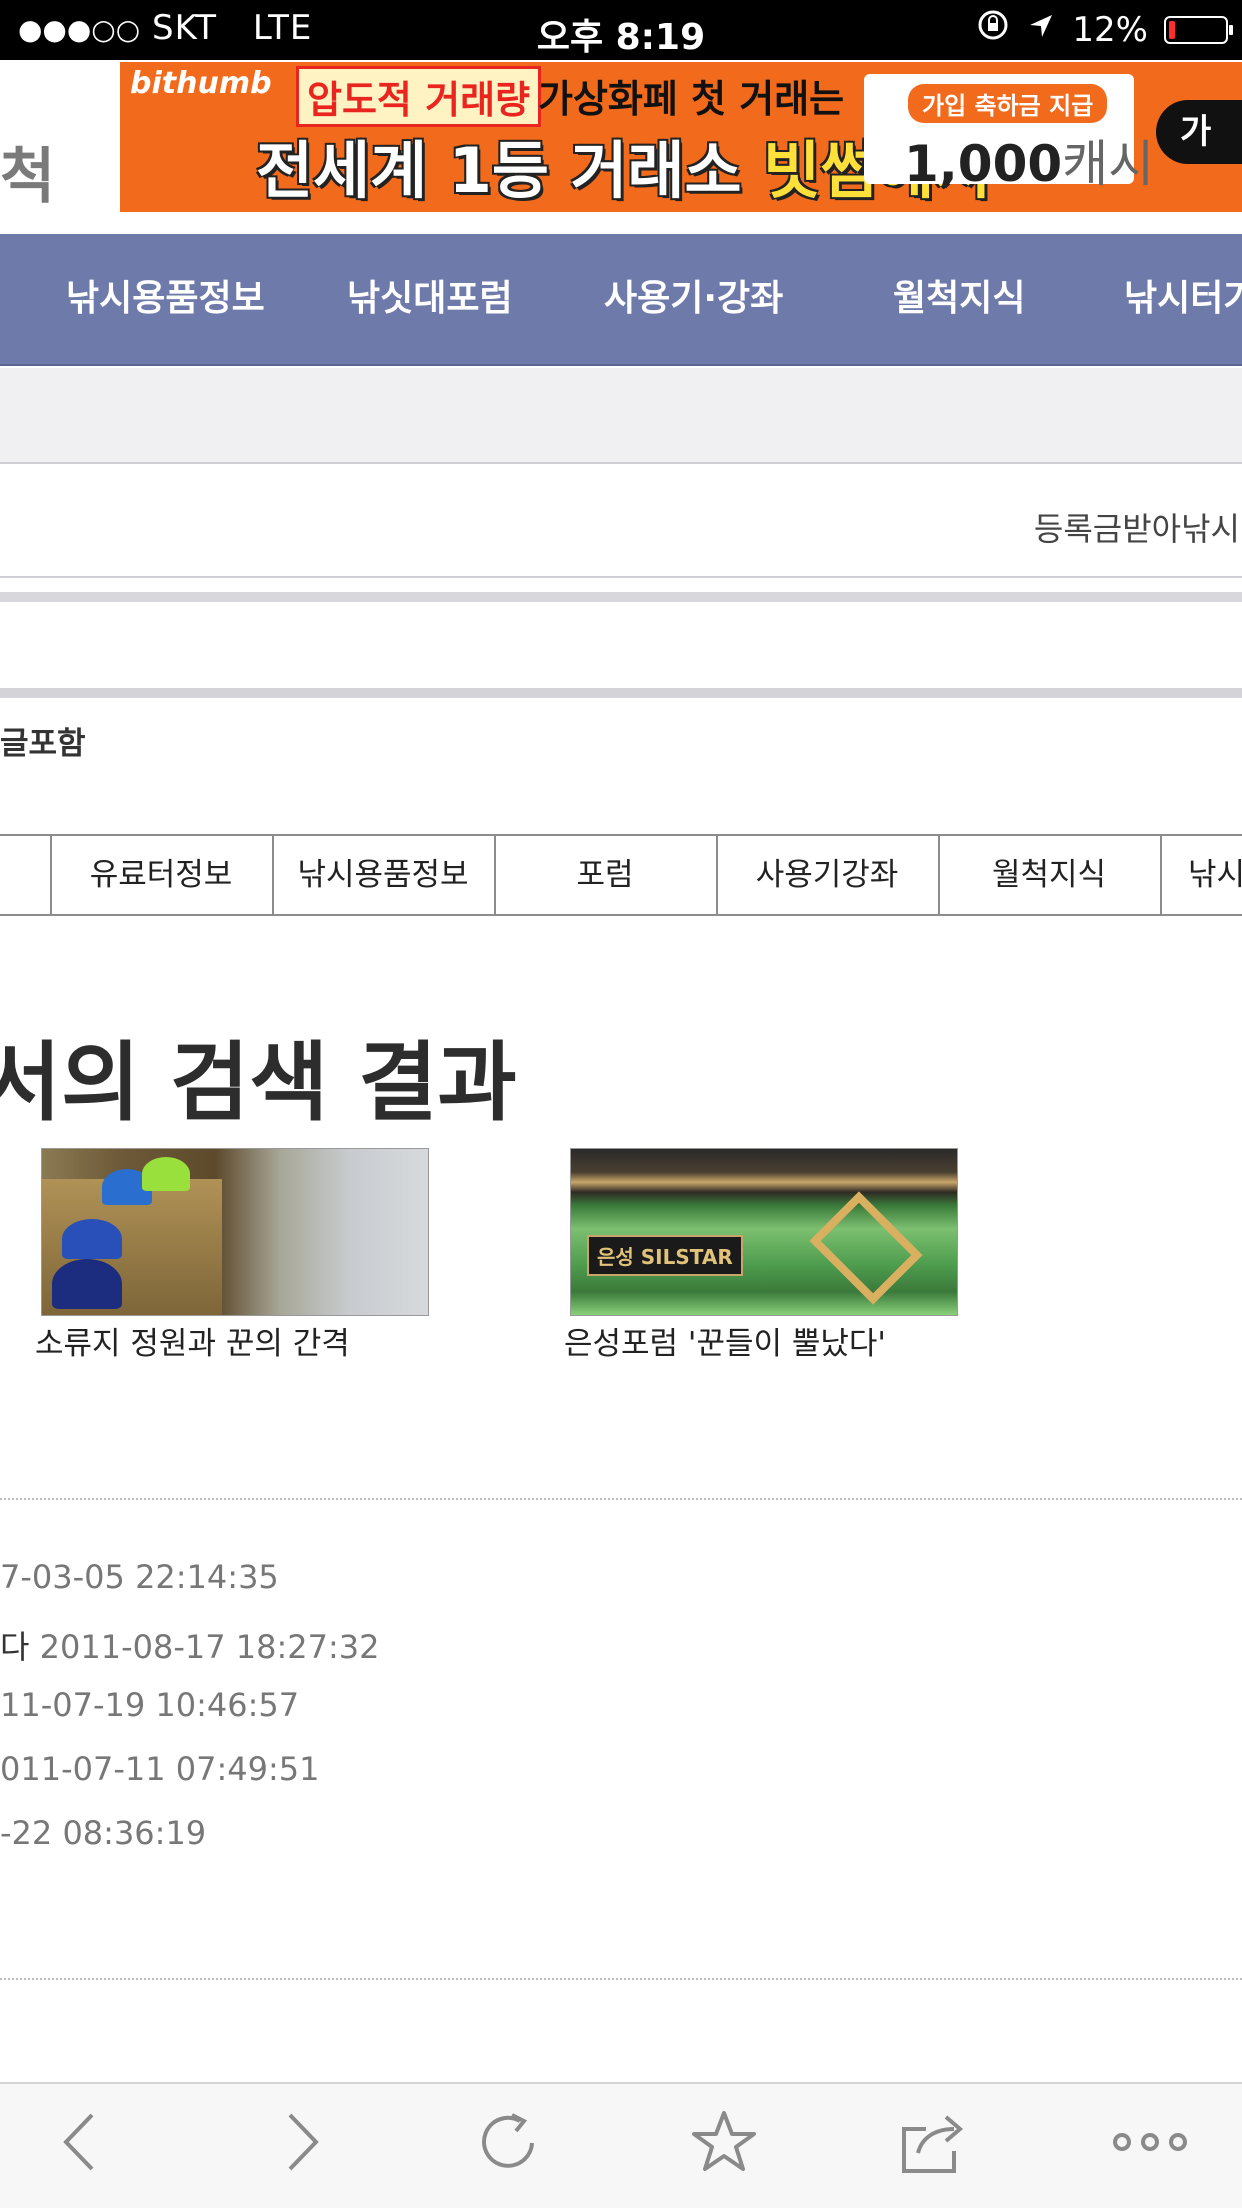  I want to click on tab-reviews: 사용기강좌, so click(828, 875).